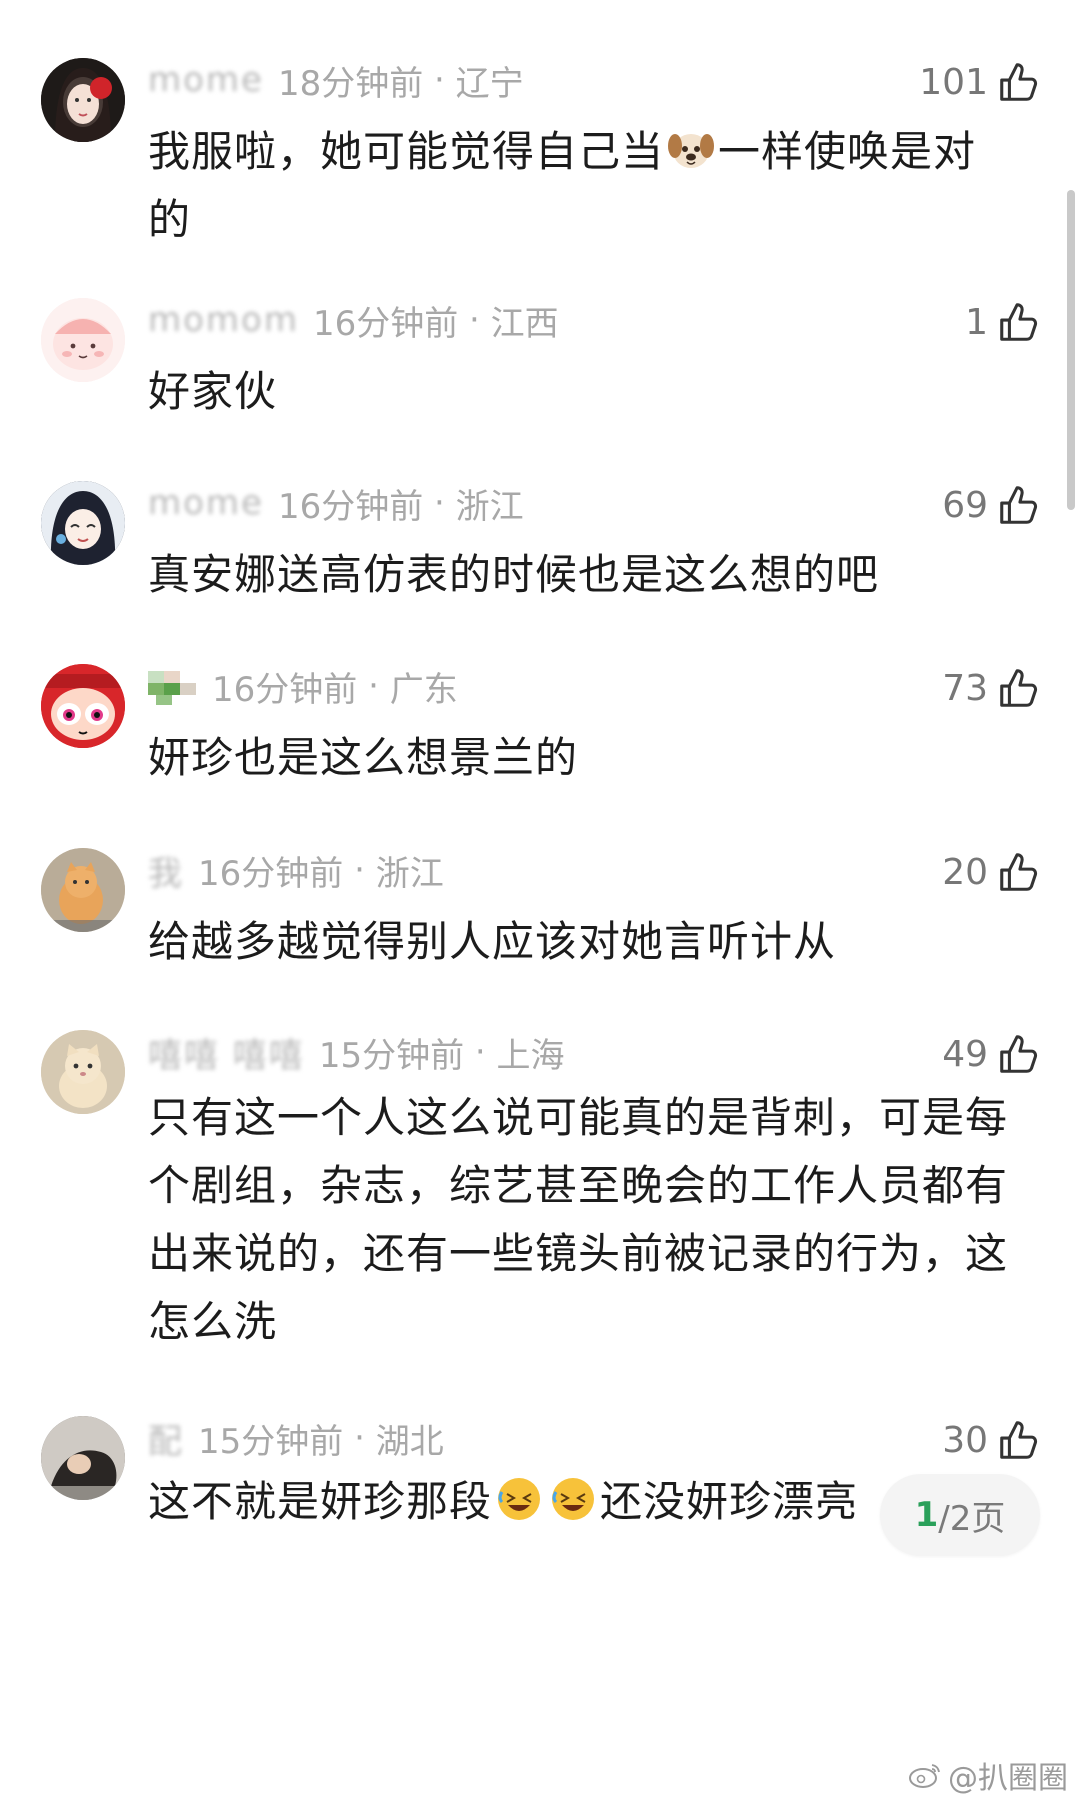  Describe the element at coordinates (583, 186) in the screenshot. I see `comment-text: 我服啦，她可能觉得自己当 一样使唤是对的` at that location.